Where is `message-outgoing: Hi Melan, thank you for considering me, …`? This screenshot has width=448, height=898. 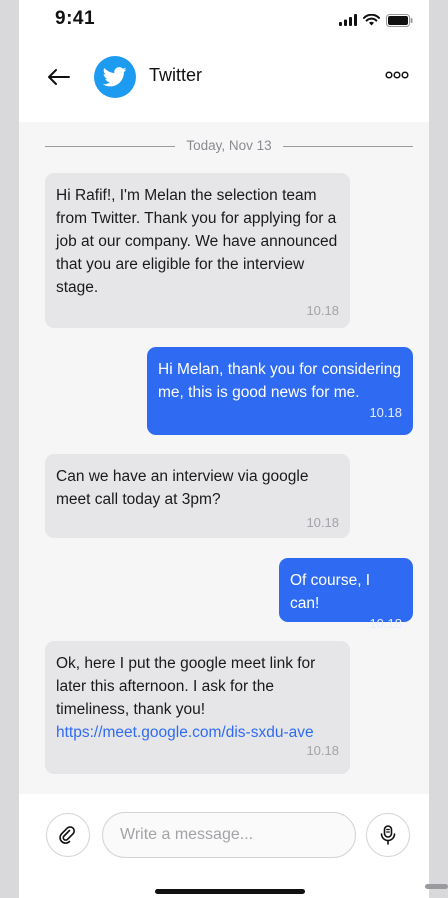 message-outgoing: Hi Melan, thank you for considering me, … is located at coordinates (280, 391).